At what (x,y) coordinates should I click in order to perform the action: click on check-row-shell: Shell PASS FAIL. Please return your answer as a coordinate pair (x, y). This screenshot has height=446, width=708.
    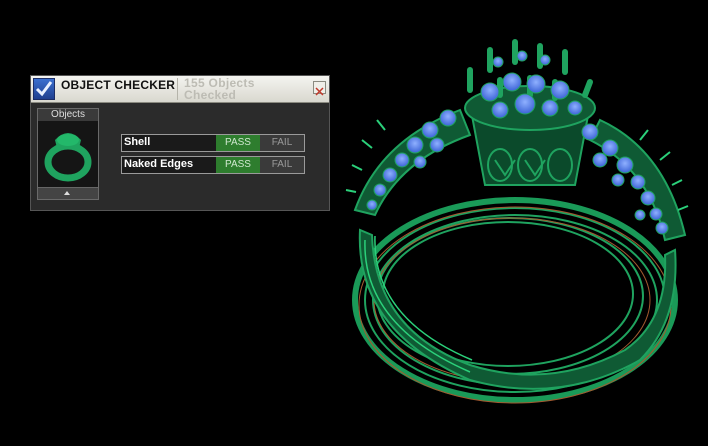
    Looking at the image, I should click on (213, 143).